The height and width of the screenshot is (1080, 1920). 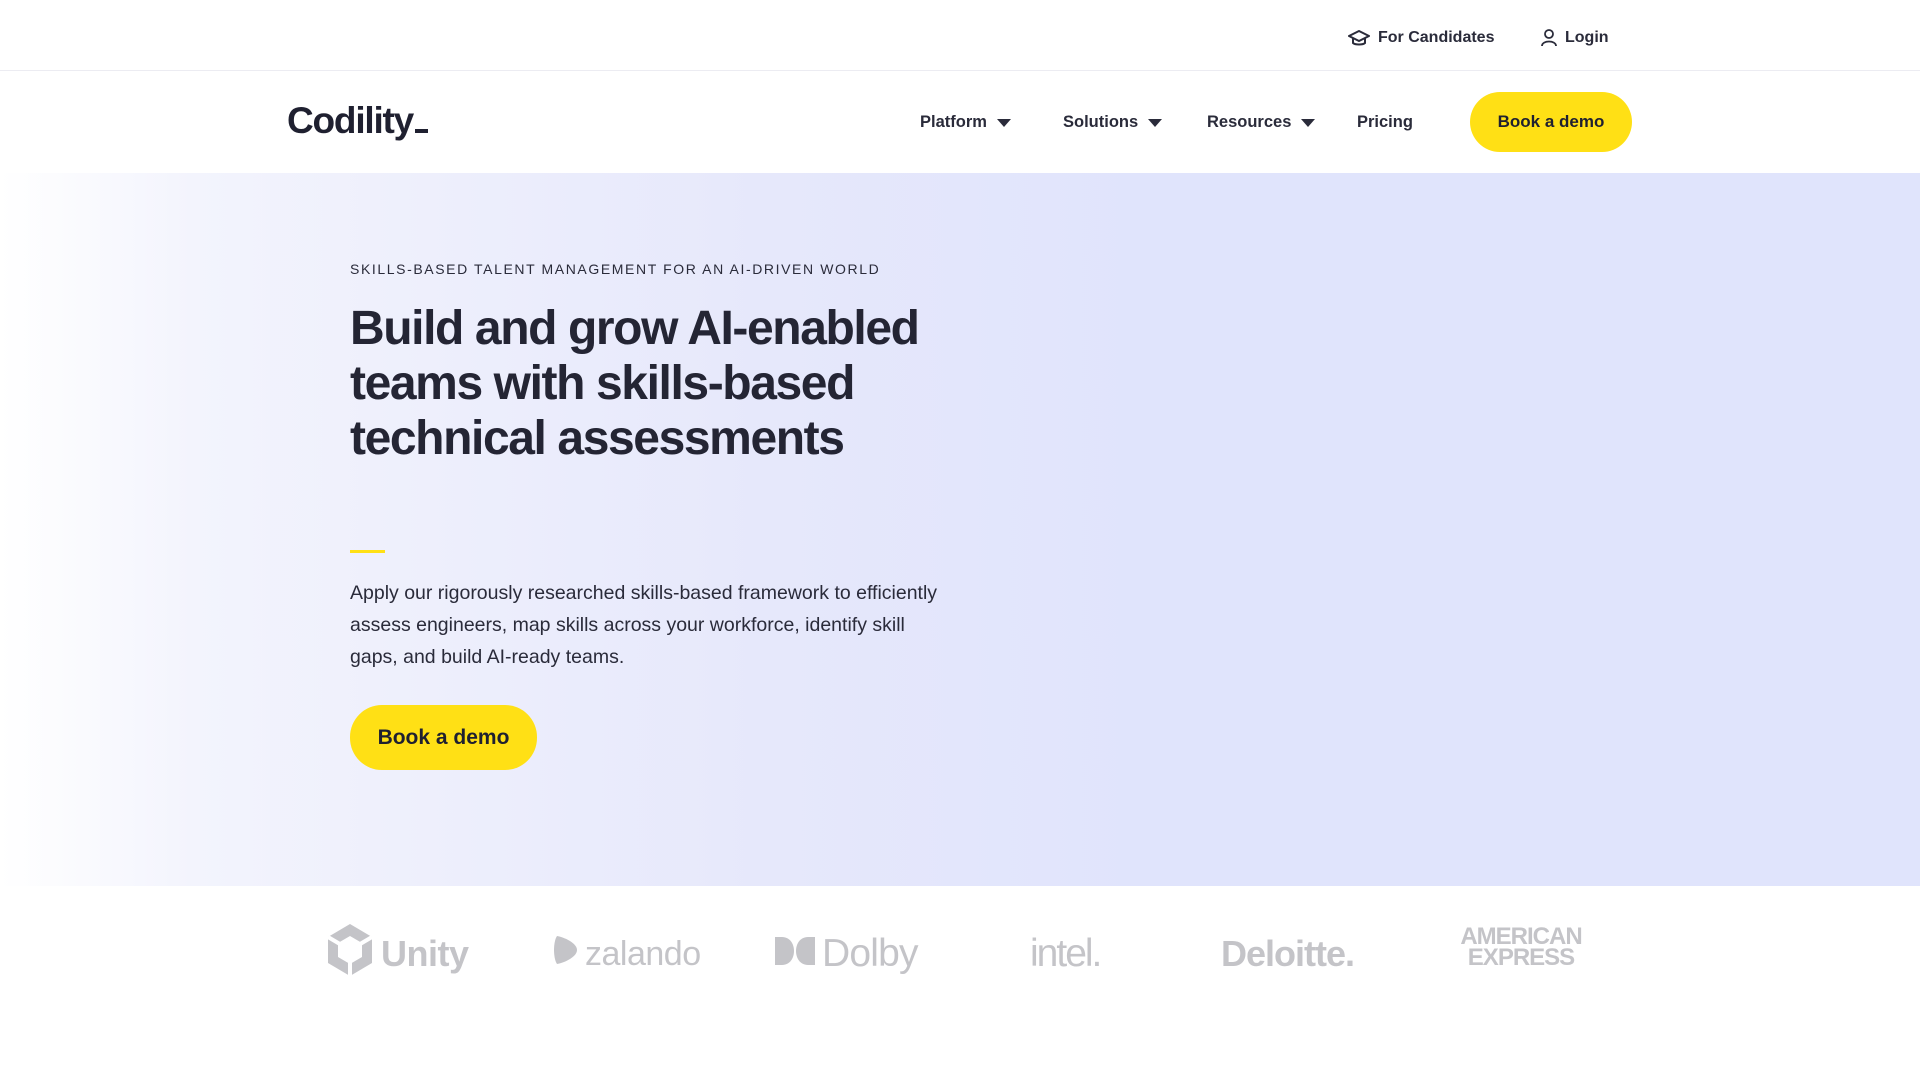 What do you see at coordinates (1551, 122) in the screenshot?
I see `book-demo-nav-button: Book a demo` at bounding box center [1551, 122].